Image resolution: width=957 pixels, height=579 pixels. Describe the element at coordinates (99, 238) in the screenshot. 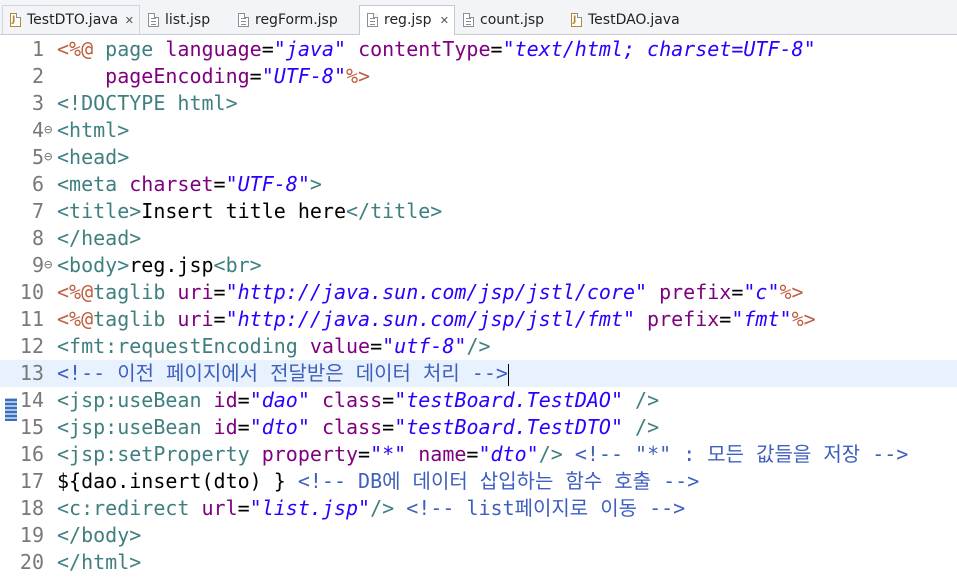

I see `code-token-tag: </head>` at that location.